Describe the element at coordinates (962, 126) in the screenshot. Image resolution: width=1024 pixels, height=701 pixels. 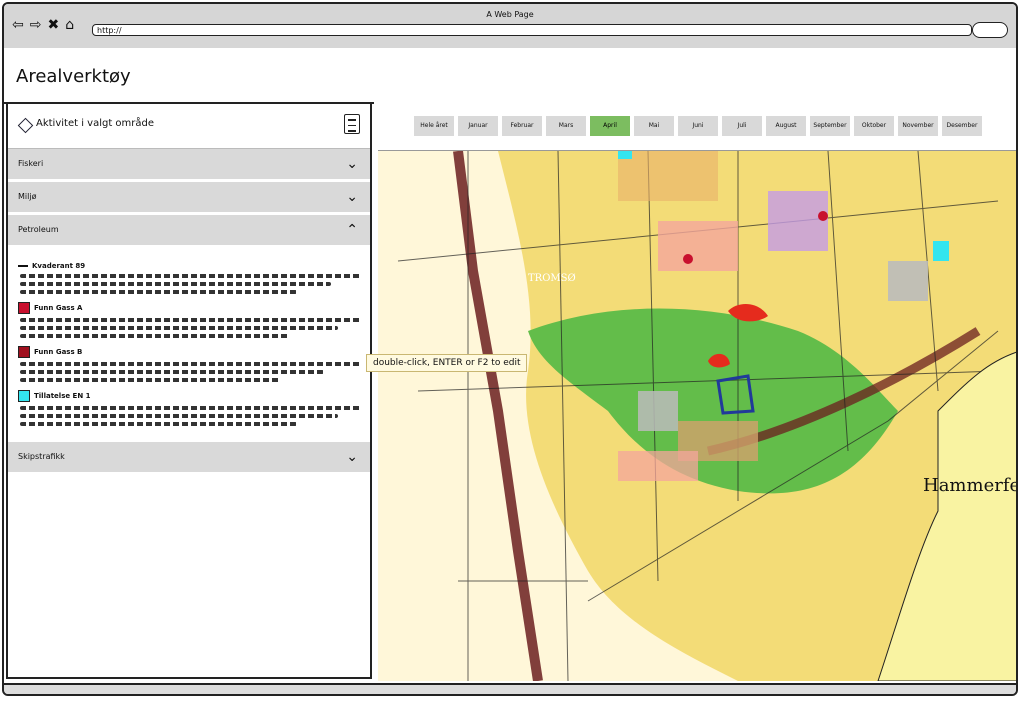
I see `tab-desember: Desember` at that location.